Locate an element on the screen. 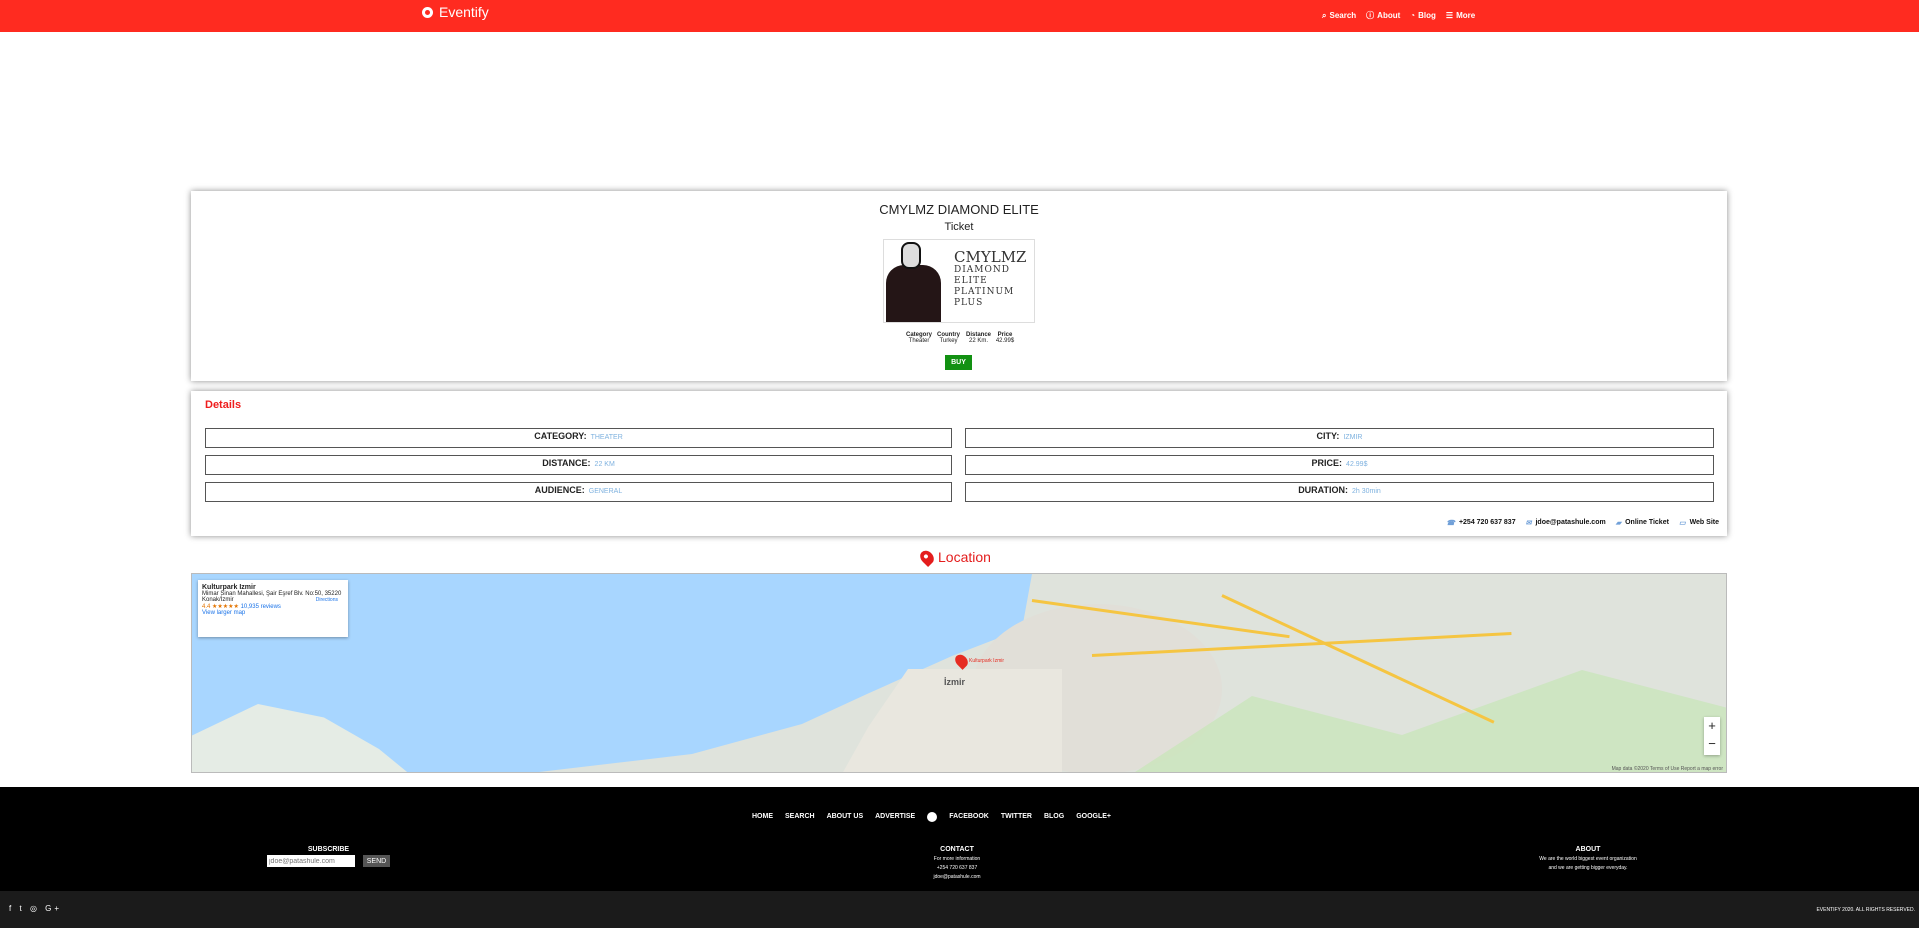  event-title: CMYLMZ DIAMOND ELITE is located at coordinates (959, 209).